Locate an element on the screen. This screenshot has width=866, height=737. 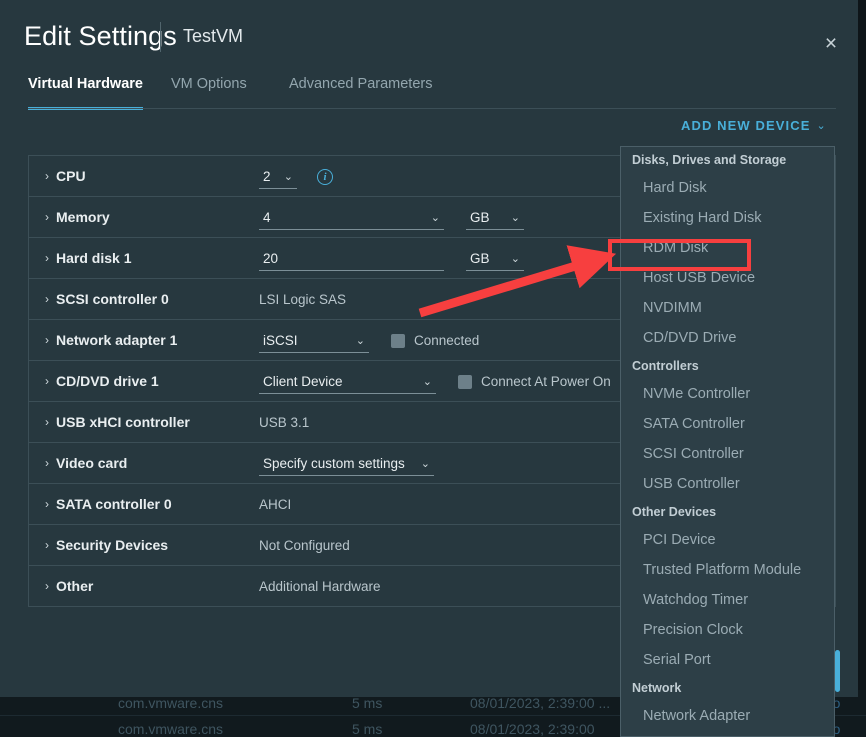
hardware-row-toggle: › Hard disk 1 is located at coordinates (88, 258).